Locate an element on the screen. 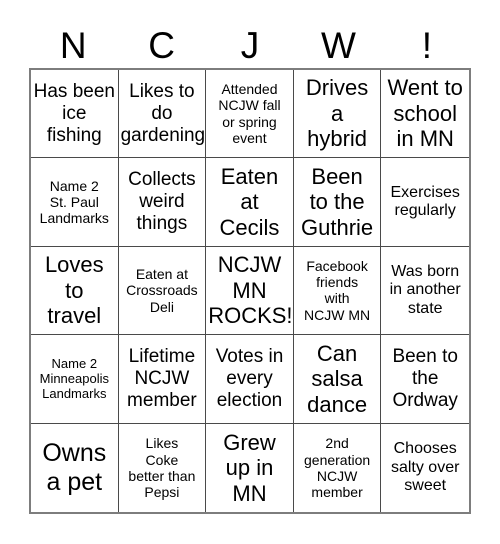 Image resolution: width=500 pixels, height=544 pixels. header-letter-4: W is located at coordinates (338, 45).